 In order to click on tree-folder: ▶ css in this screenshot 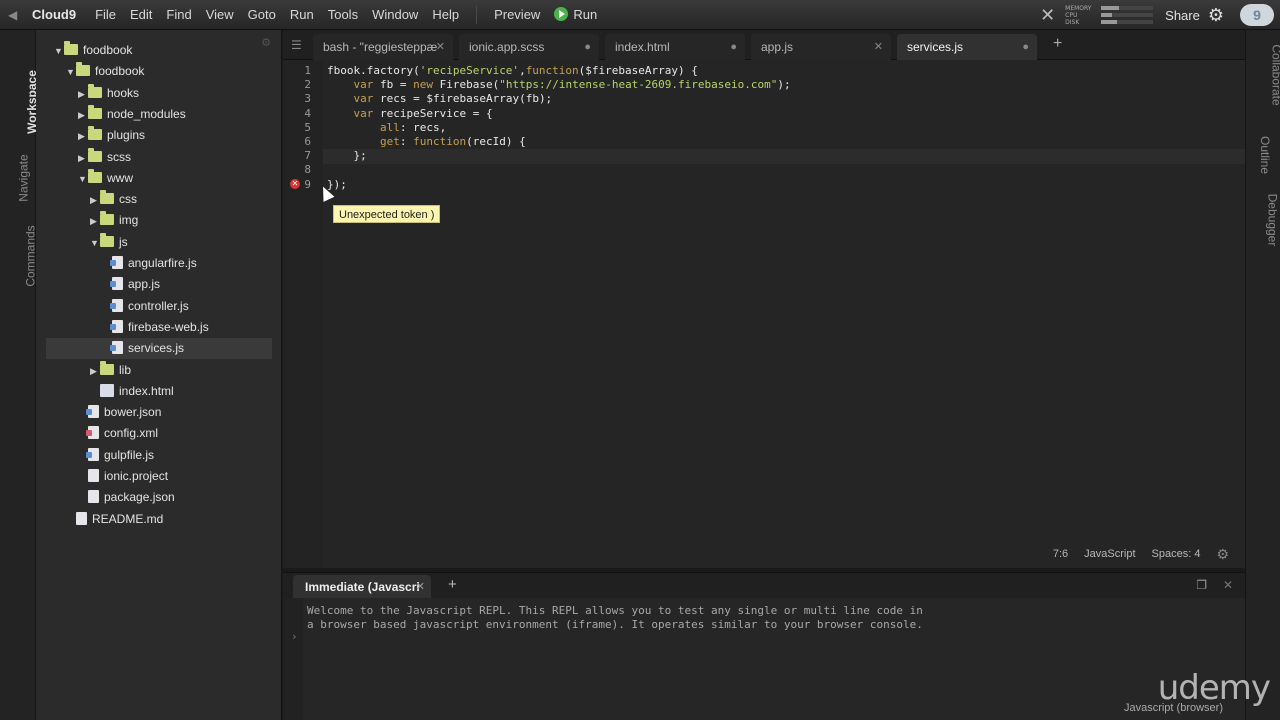, I will do `click(113, 199)`.